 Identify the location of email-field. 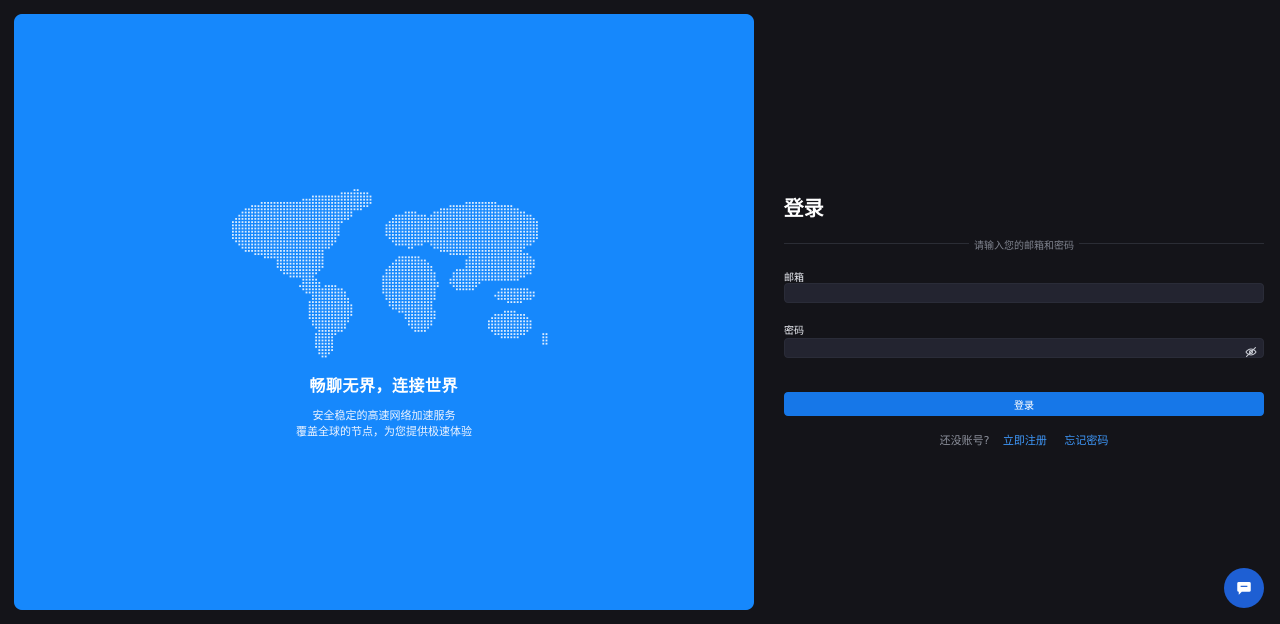
(1024, 293).